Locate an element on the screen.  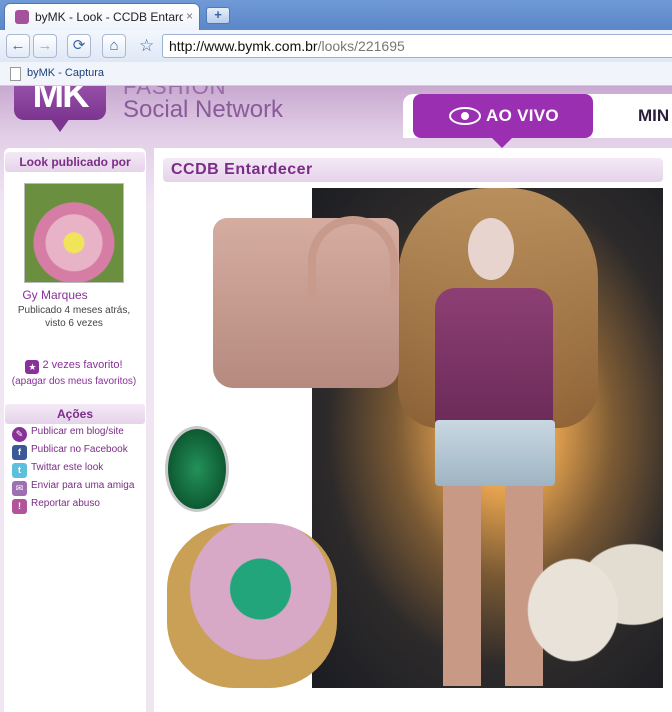
reload-button: ⟳ is located at coordinates (79, 46).